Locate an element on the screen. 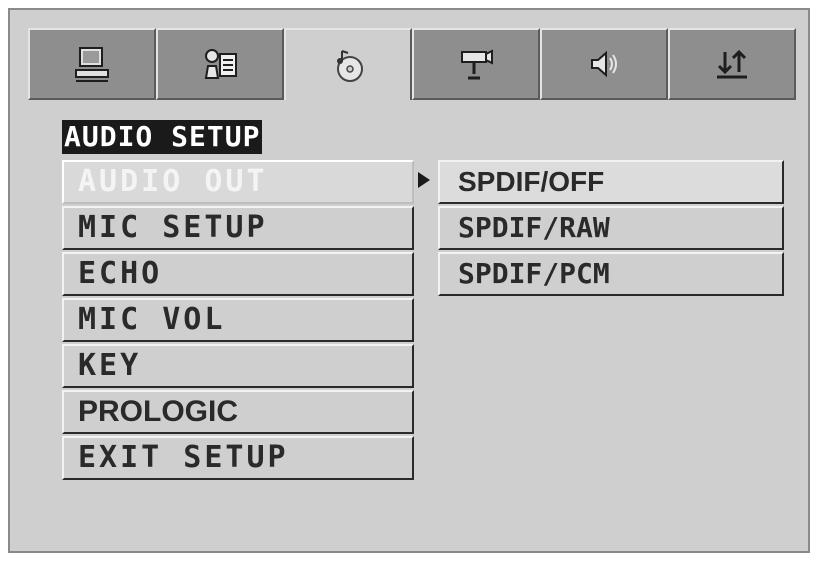  option-spdif-off: SPDIF/OFF is located at coordinates (611, 182).